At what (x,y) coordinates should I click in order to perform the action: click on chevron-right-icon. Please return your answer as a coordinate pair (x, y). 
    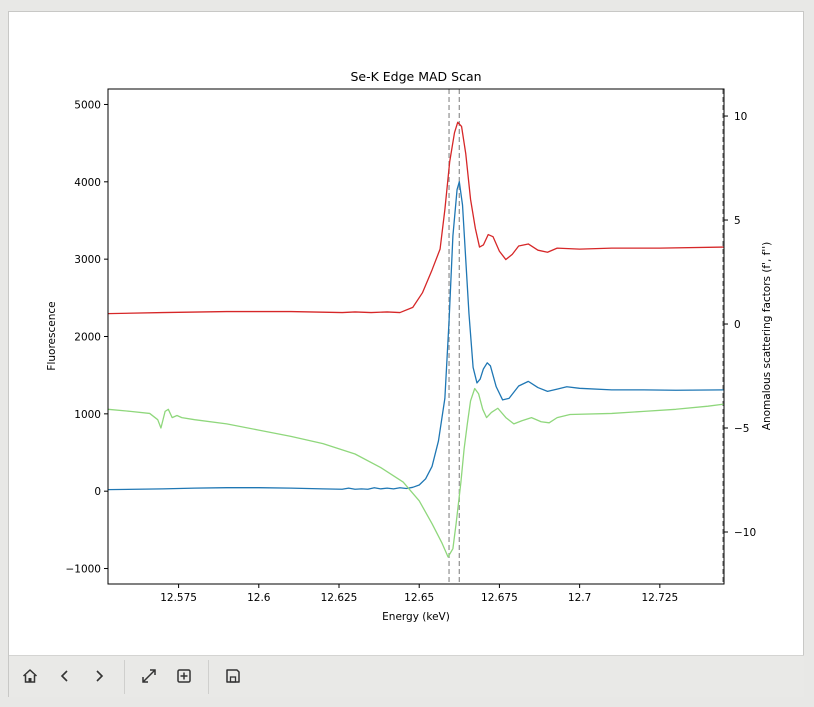
    Looking at the image, I should click on (100, 676).